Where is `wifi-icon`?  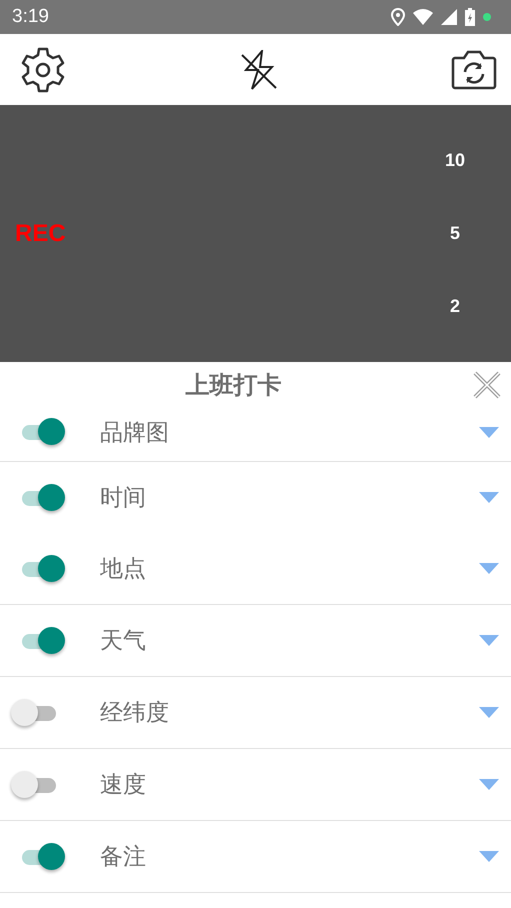
wifi-icon is located at coordinates (423, 17).